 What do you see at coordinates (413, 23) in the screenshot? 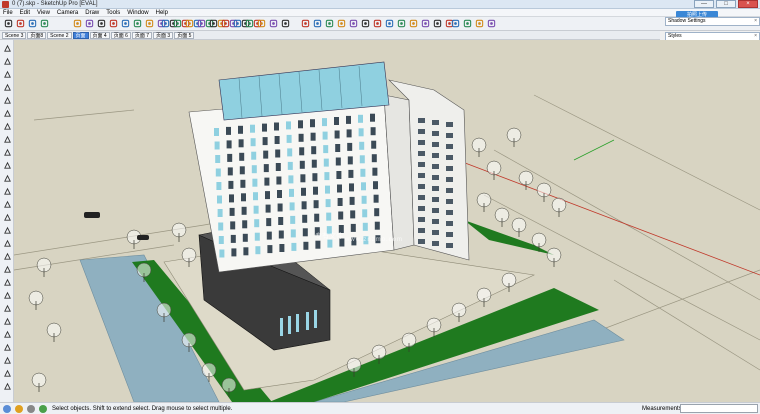
I see `hidden-line-icon` at bounding box center [413, 23].